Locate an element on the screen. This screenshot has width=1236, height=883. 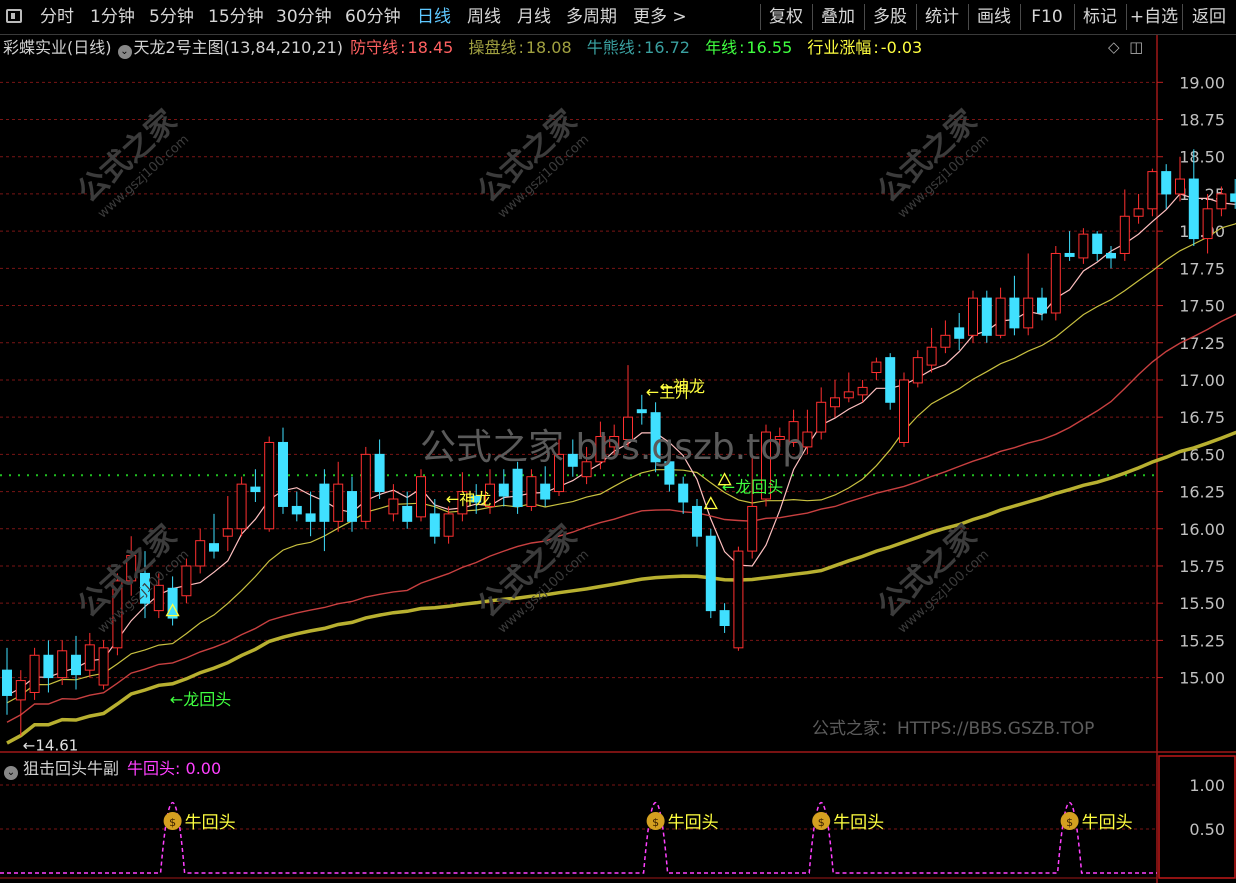
toolbar-button: 返回 is located at coordinates (1208, 17).